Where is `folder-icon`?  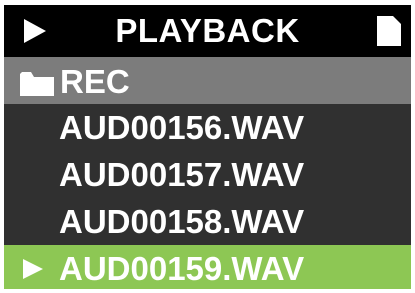
folder-icon is located at coordinates (37, 84).